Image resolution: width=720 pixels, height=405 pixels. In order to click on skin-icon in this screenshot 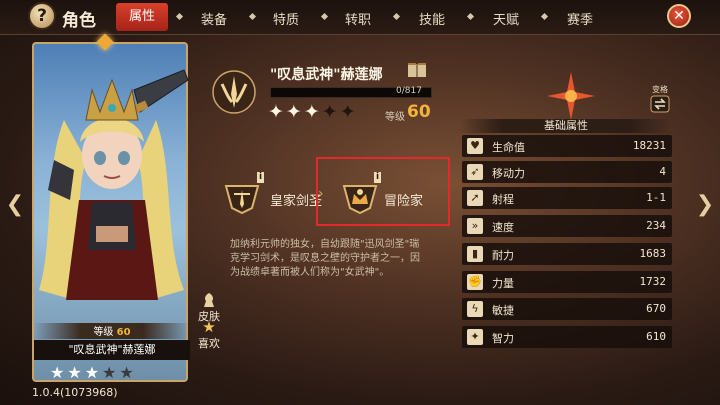, I will do `click(209, 300)`.